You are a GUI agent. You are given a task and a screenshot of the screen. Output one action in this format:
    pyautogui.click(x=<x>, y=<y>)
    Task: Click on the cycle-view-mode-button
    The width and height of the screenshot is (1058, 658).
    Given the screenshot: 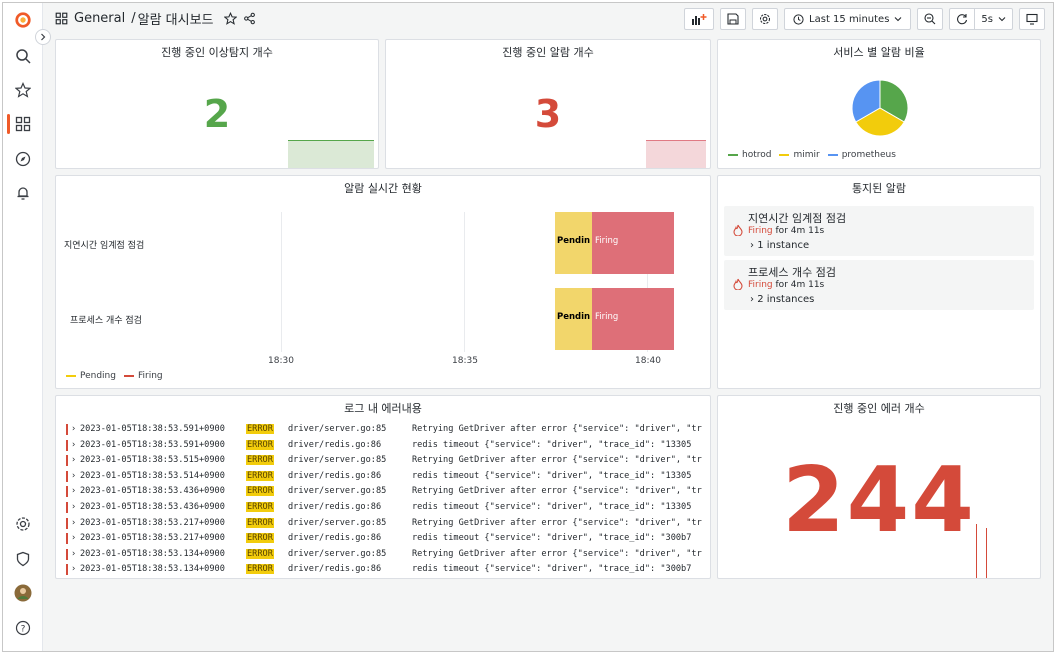 What is the action you would take?
    pyautogui.click(x=1032, y=19)
    